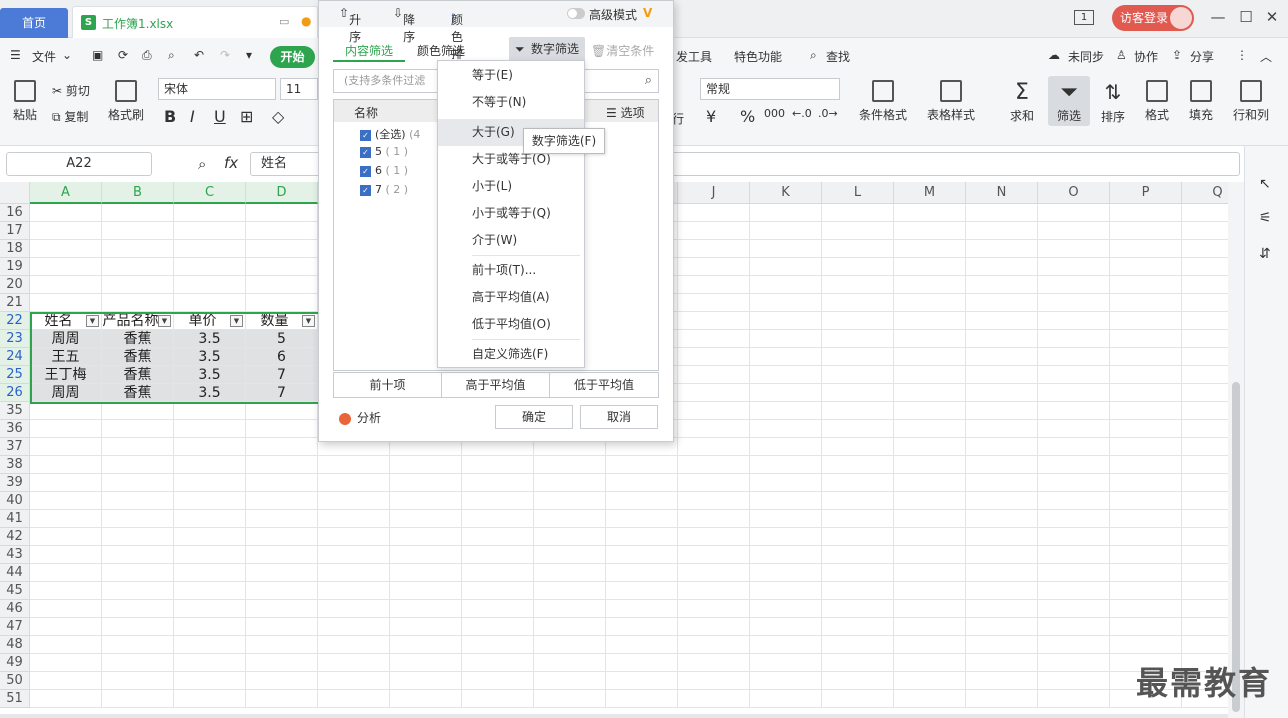 The width and height of the screenshot is (1288, 718). Describe the element at coordinates (278, 116) in the screenshot. I see `fill-color-icon: ◇` at that location.